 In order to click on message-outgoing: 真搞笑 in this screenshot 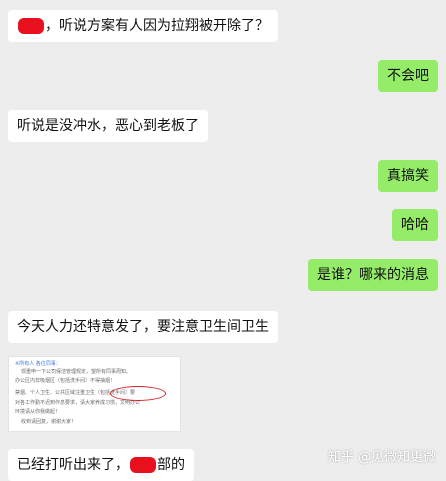, I will do `click(408, 176)`.